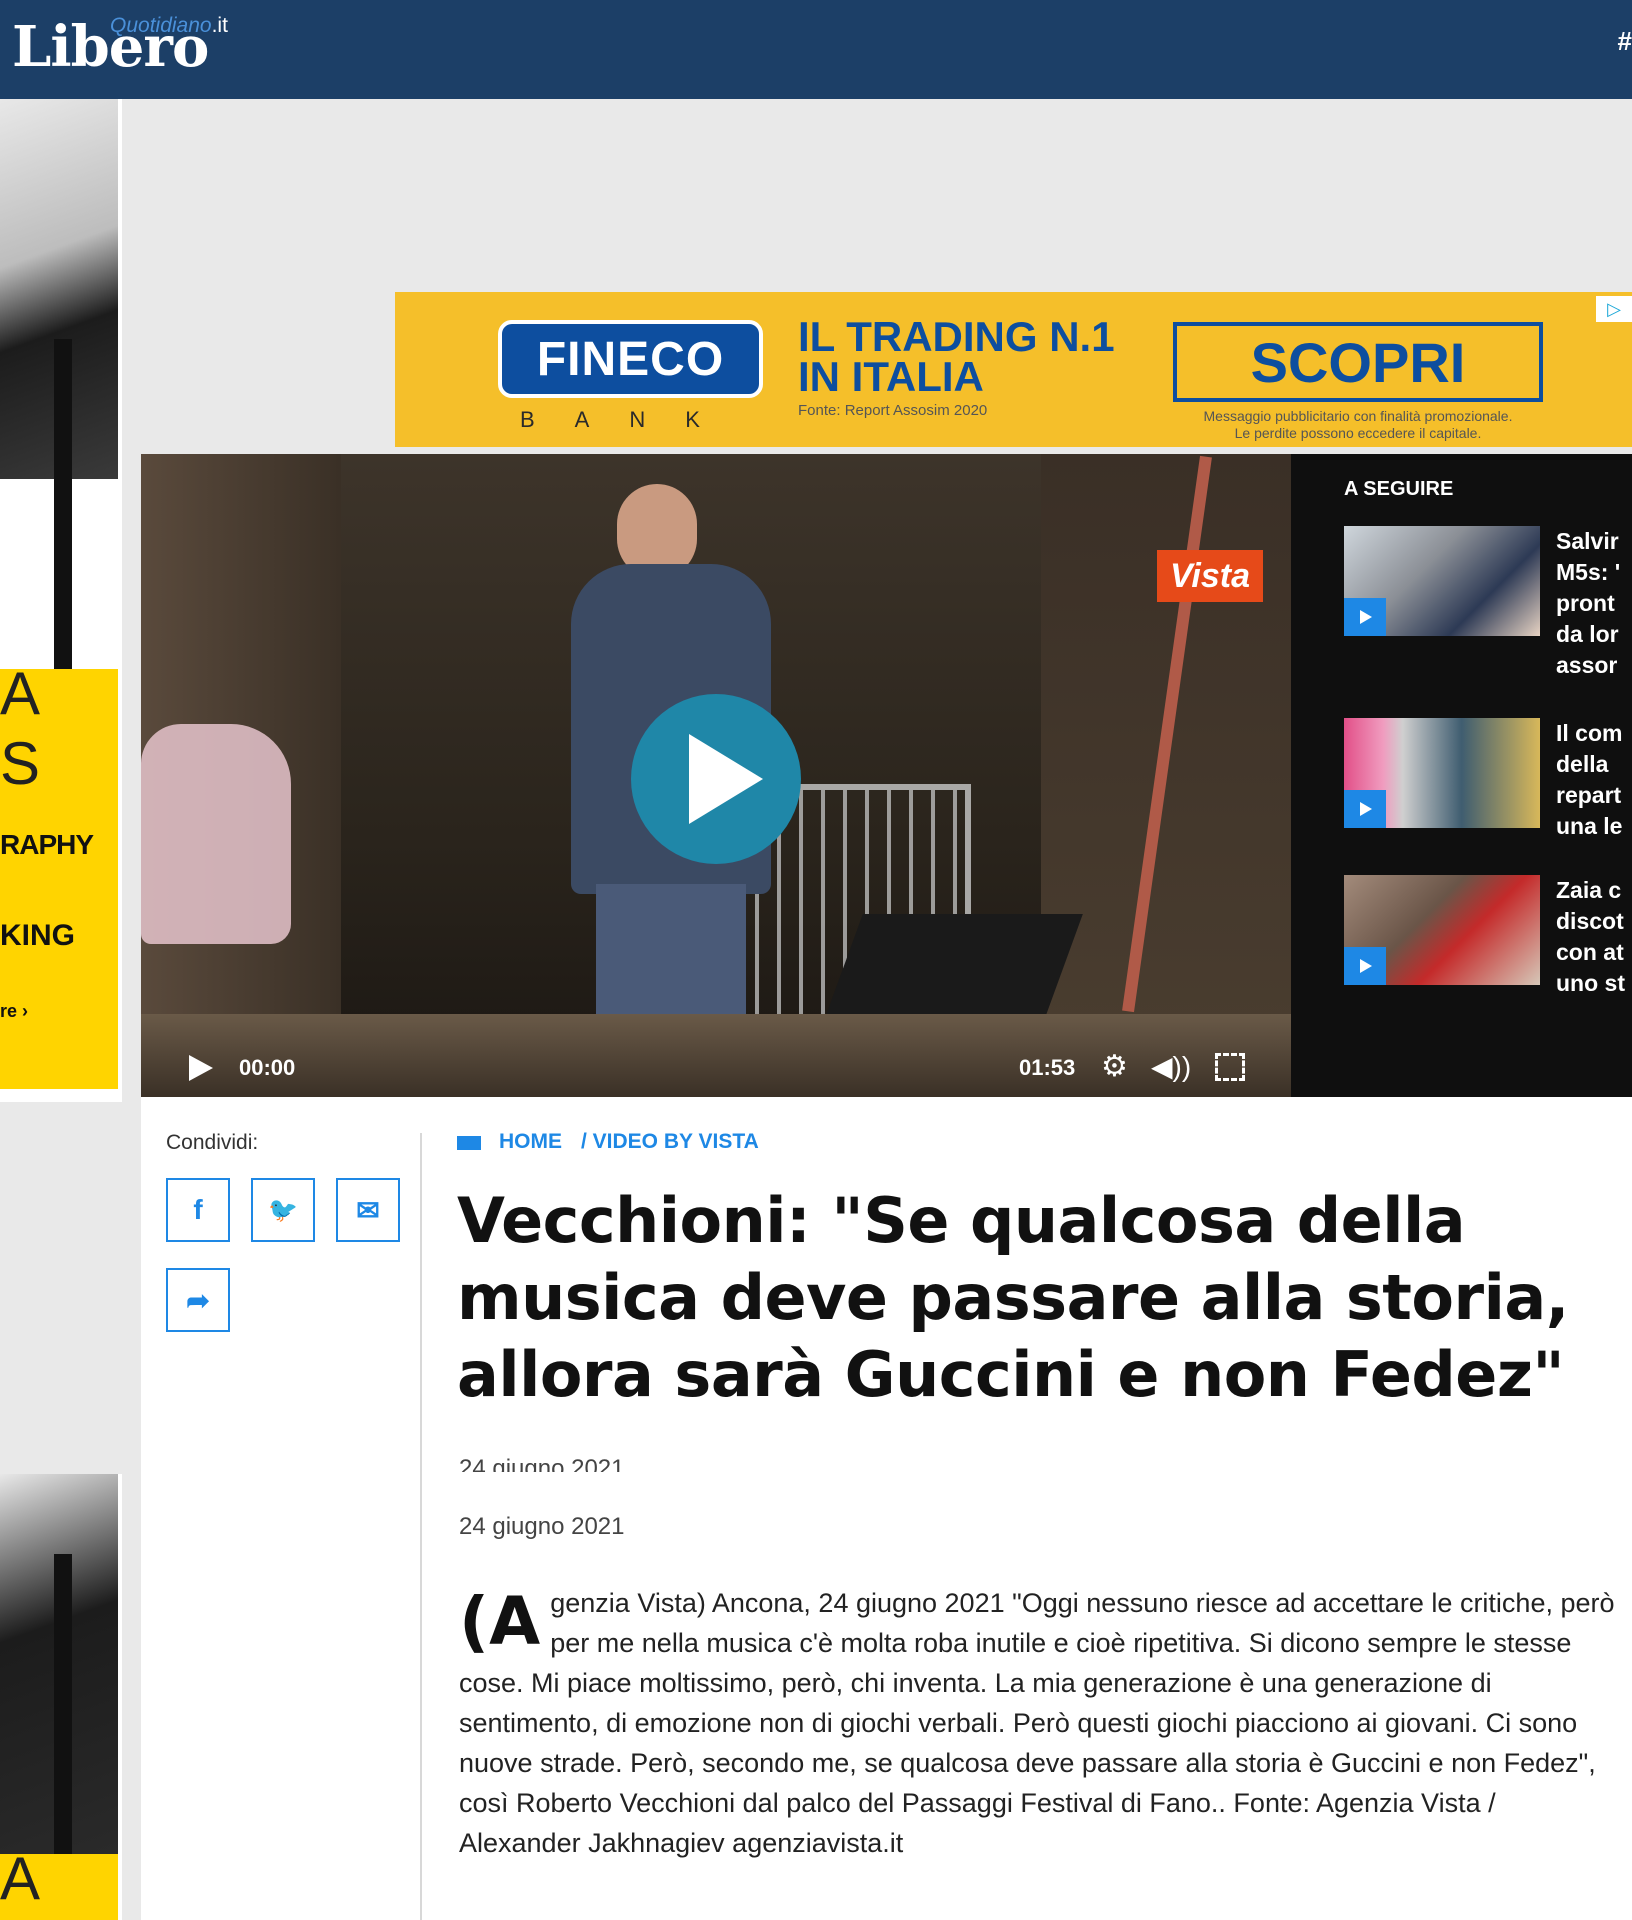  What do you see at coordinates (20, 693) in the screenshot?
I see `skin-letter-a: A` at bounding box center [20, 693].